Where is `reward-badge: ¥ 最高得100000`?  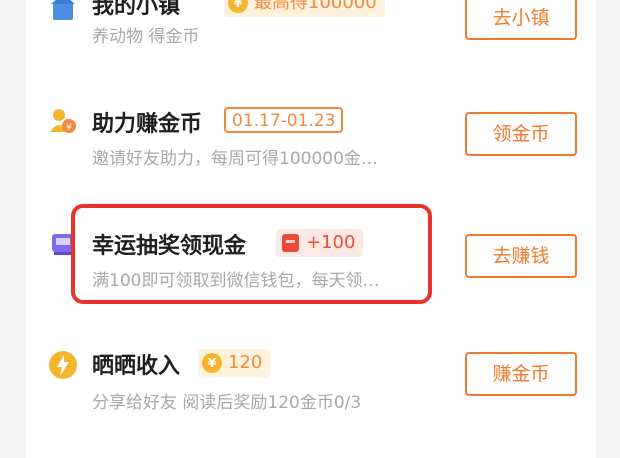
reward-badge: ¥ 最高得100000 is located at coordinates (304, 8).